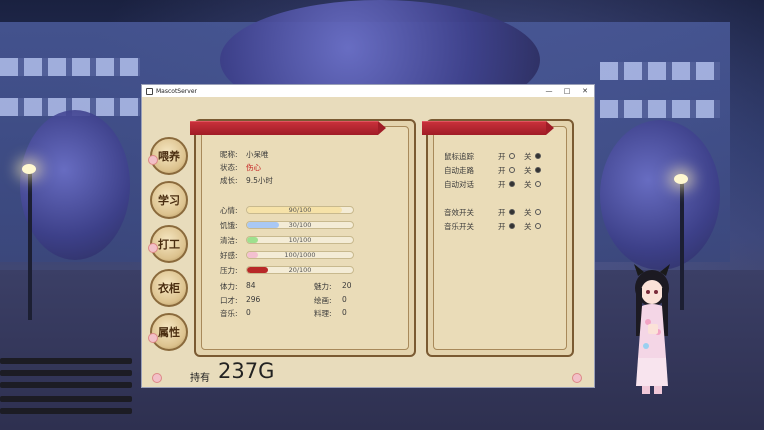  What do you see at coordinates (459, 170) in the screenshot?
I see `setting-label: 自动走路` at bounding box center [459, 170].